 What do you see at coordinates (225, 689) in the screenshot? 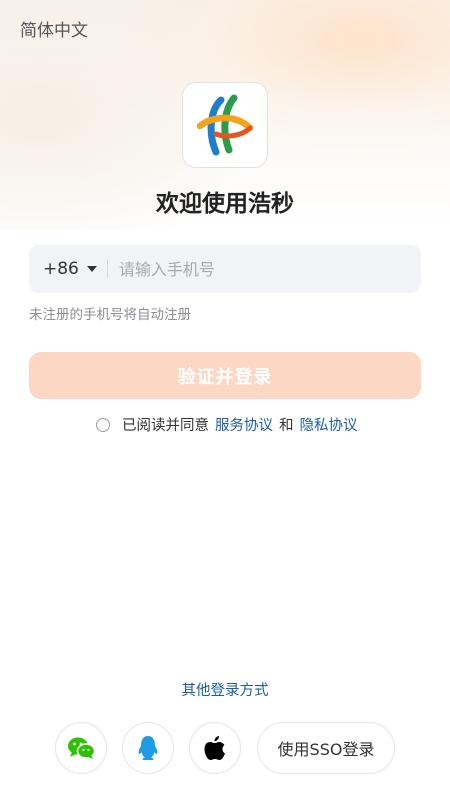
I see `other-login-methods-label: 其他登录方式` at bounding box center [225, 689].